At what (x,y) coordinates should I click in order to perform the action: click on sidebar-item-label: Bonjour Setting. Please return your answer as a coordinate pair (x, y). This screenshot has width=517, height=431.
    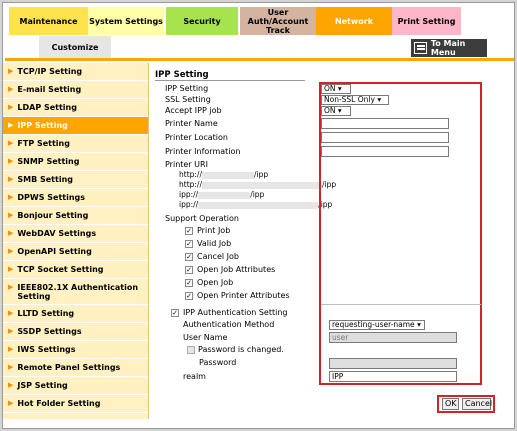
    Looking at the image, I should click on (53, 215).